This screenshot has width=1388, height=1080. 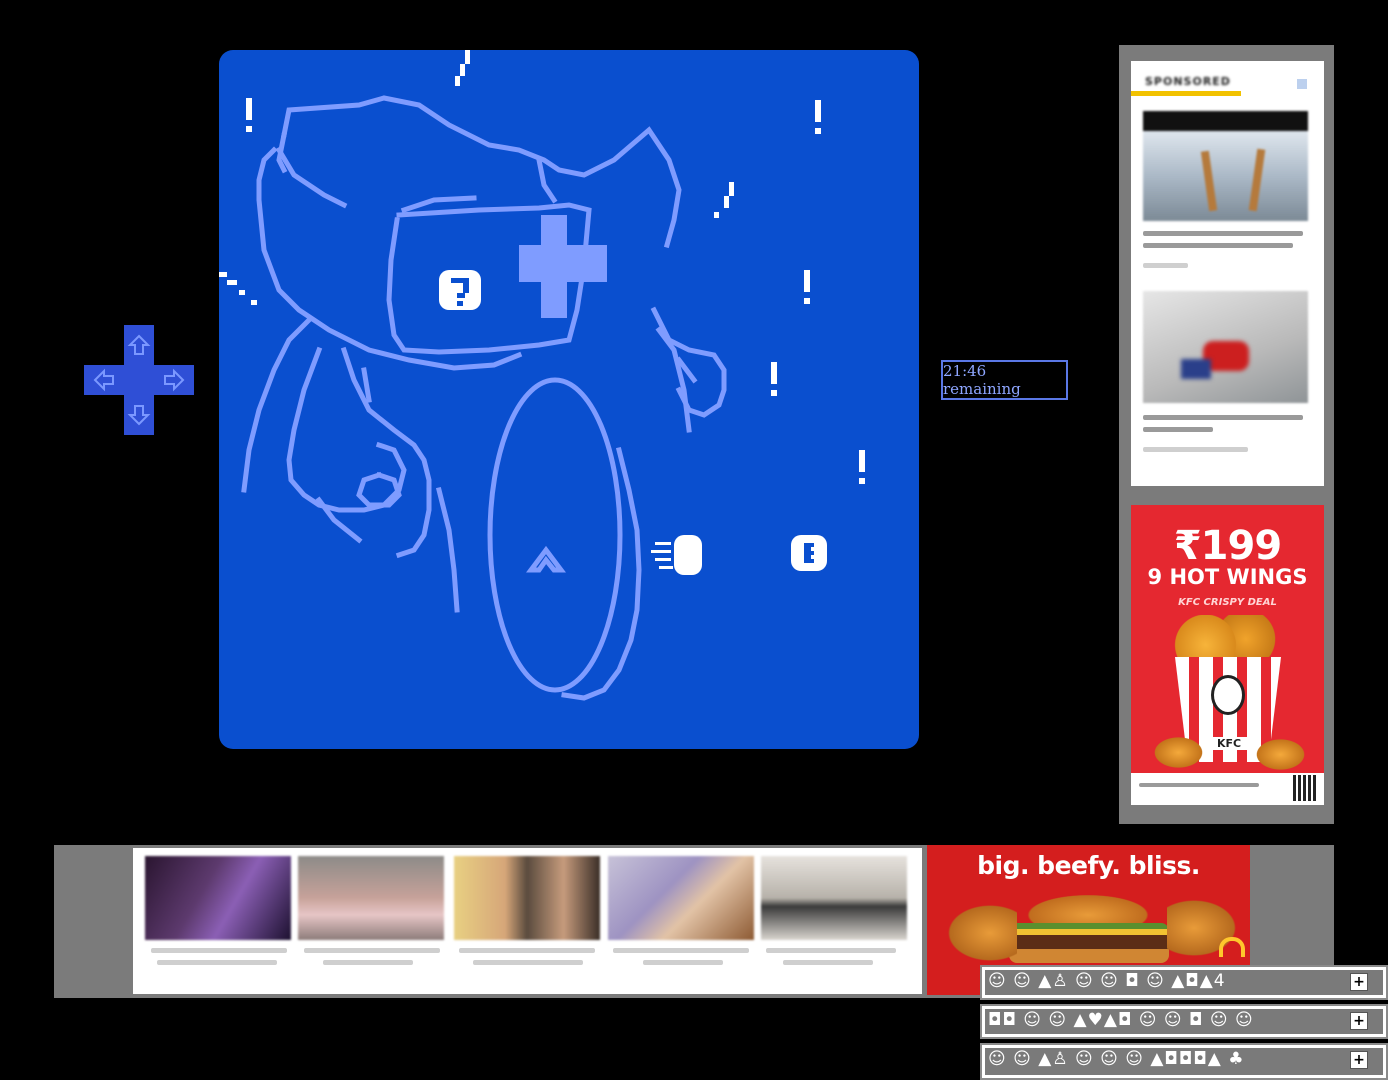 What do you see at coordinates (1229, 743) in the screenshot?
I see `kfc-bucket-label: KFC` at bounding box center [1229, 743].